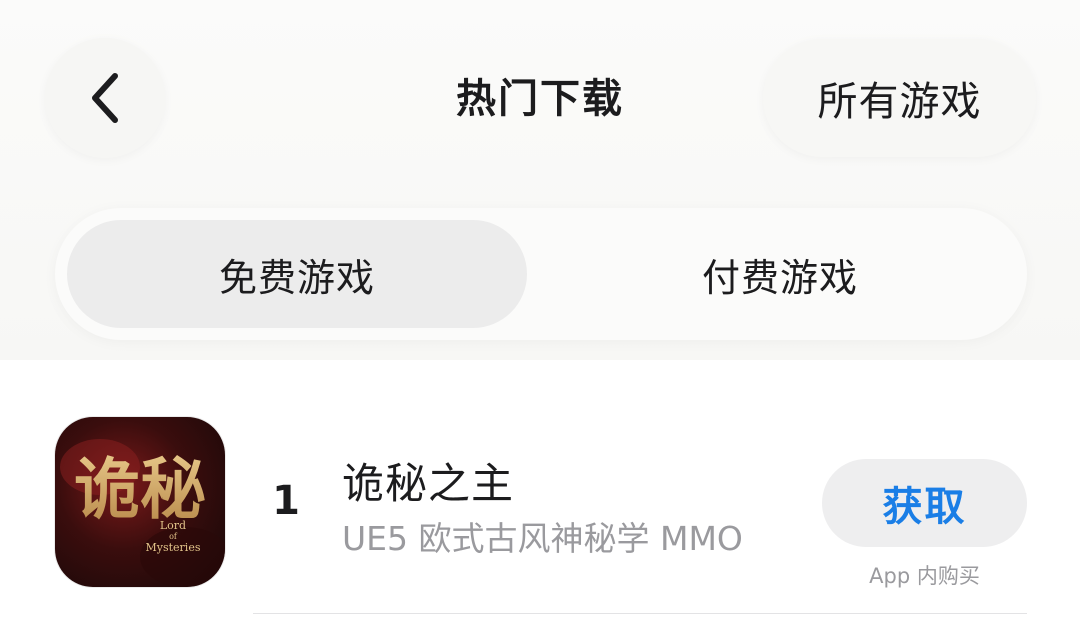 The height and width of the screenshot is (629, 1080). I want to click on page-title: 热门下载, so click(540, 99).